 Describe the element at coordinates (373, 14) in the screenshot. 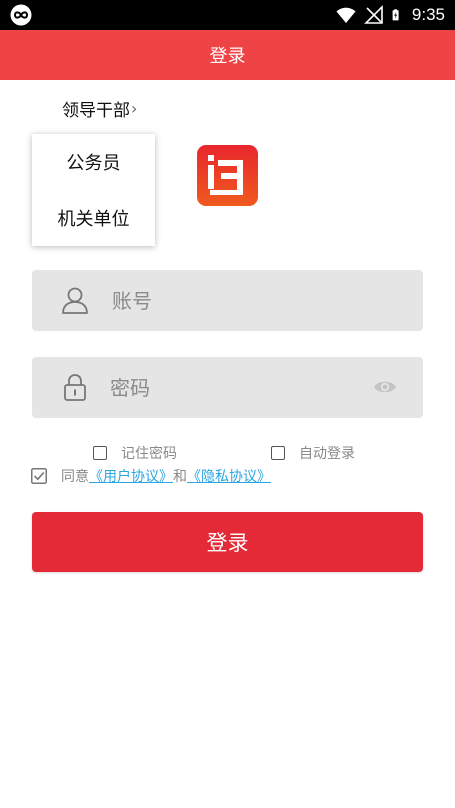

I see `signal-icon` at that location.